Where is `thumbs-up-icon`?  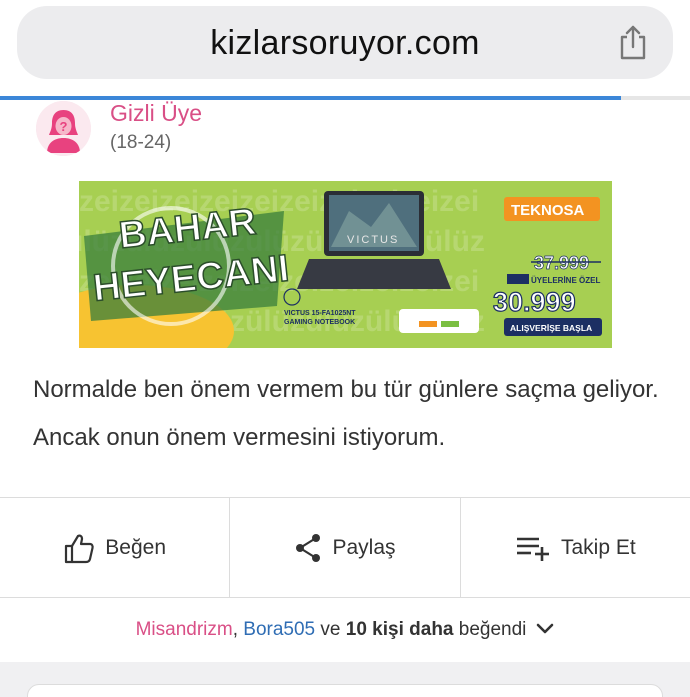 thumbs-up-icon is located at coordinates (79, 548).